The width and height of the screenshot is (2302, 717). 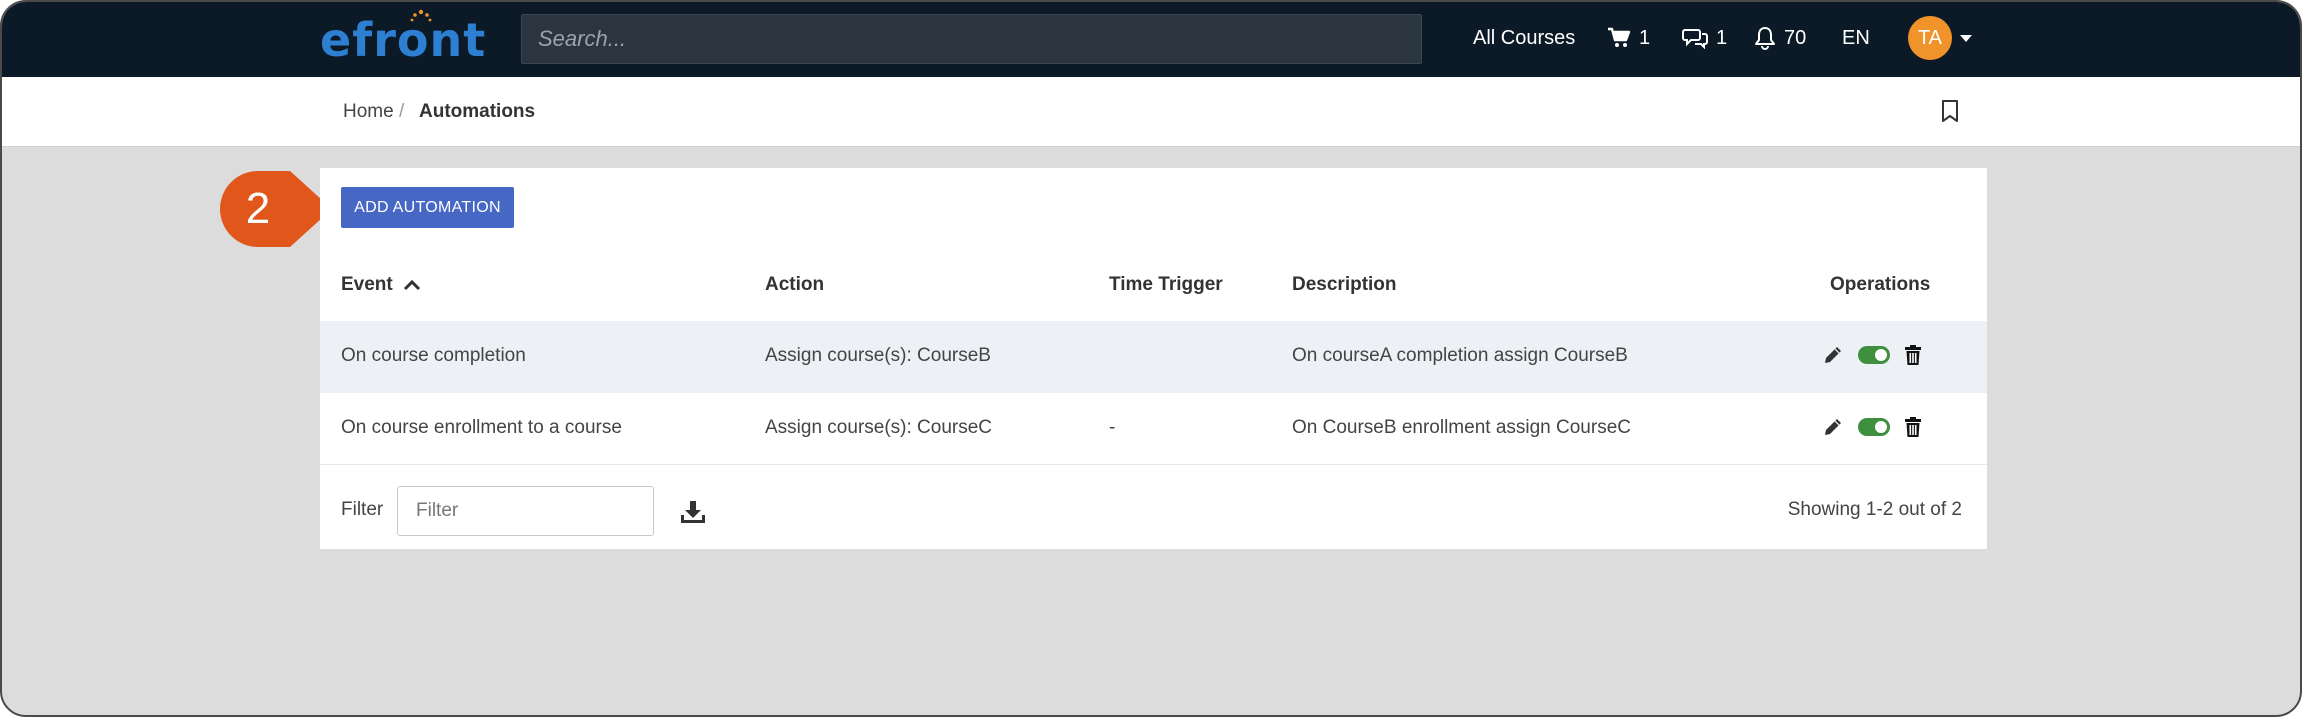 I want to click on user-menu-caret-icon, so click(x=1966, y=38).